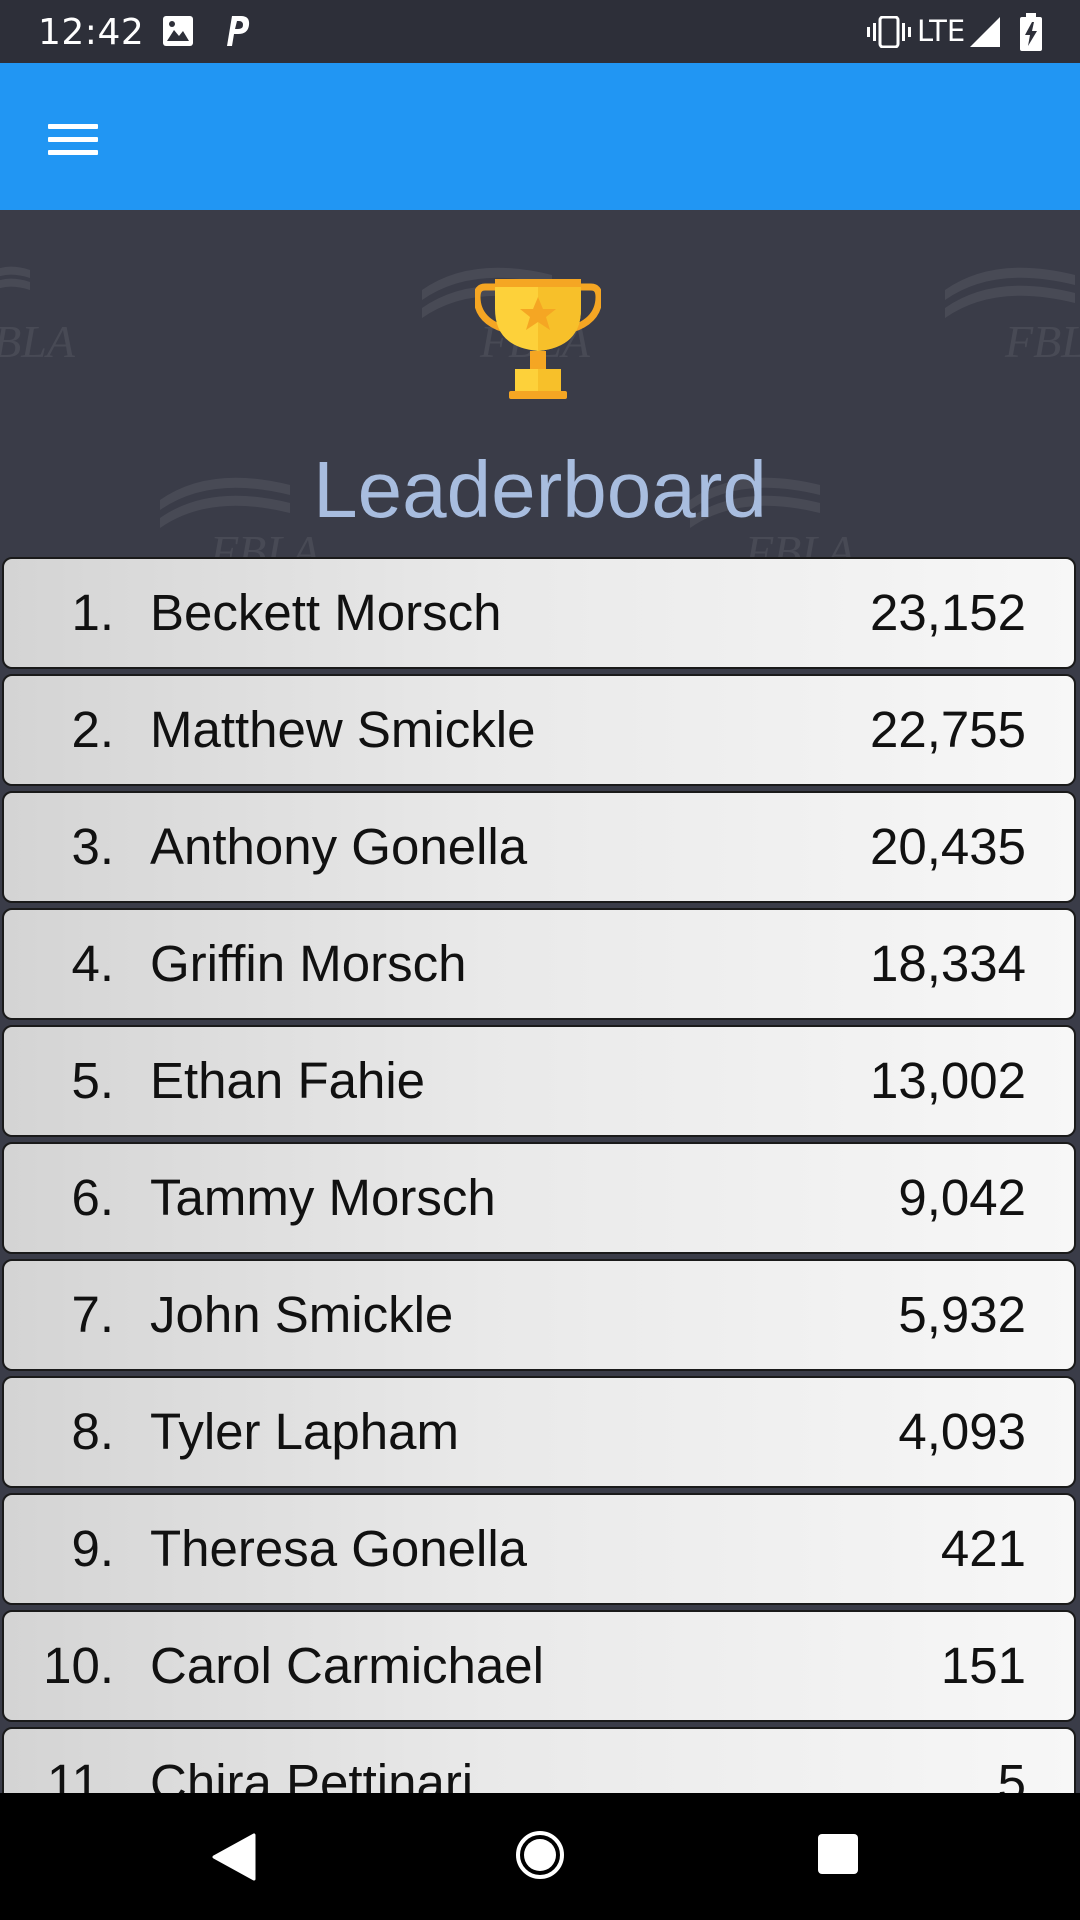 The width and height of the screenshot is (1080, 1920). I want to click on rank-label: 11., so click(80, 1773).